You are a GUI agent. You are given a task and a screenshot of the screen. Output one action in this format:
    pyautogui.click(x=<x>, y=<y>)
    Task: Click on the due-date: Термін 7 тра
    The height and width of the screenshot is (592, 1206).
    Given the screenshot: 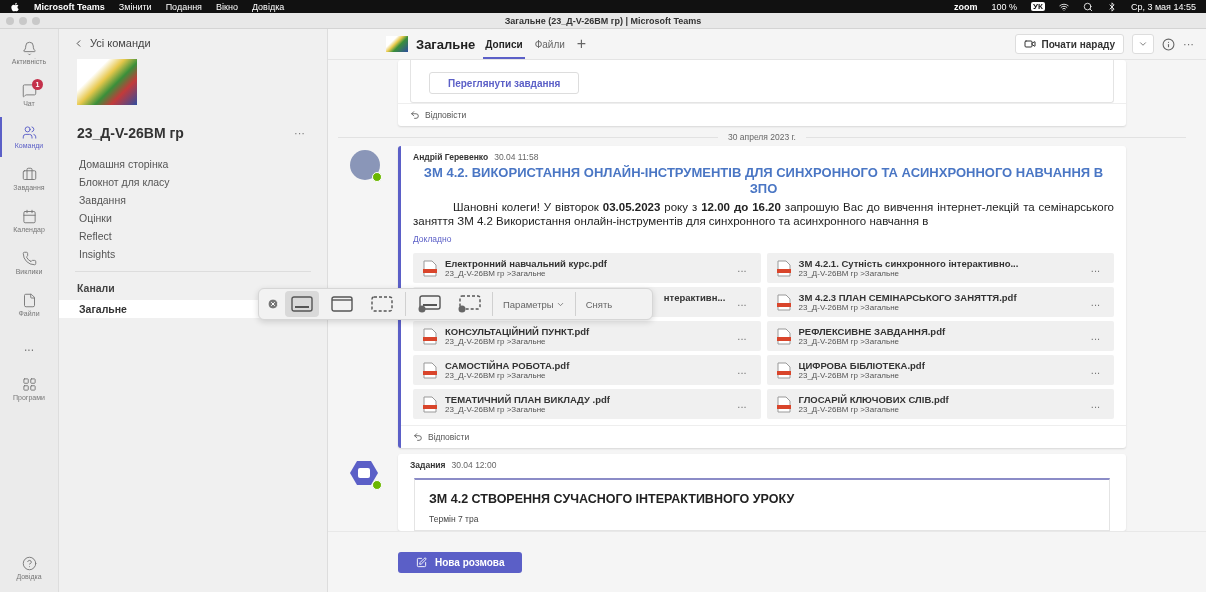 What is the action you would take?
    pyautogui.click(x=454, y=519)
    